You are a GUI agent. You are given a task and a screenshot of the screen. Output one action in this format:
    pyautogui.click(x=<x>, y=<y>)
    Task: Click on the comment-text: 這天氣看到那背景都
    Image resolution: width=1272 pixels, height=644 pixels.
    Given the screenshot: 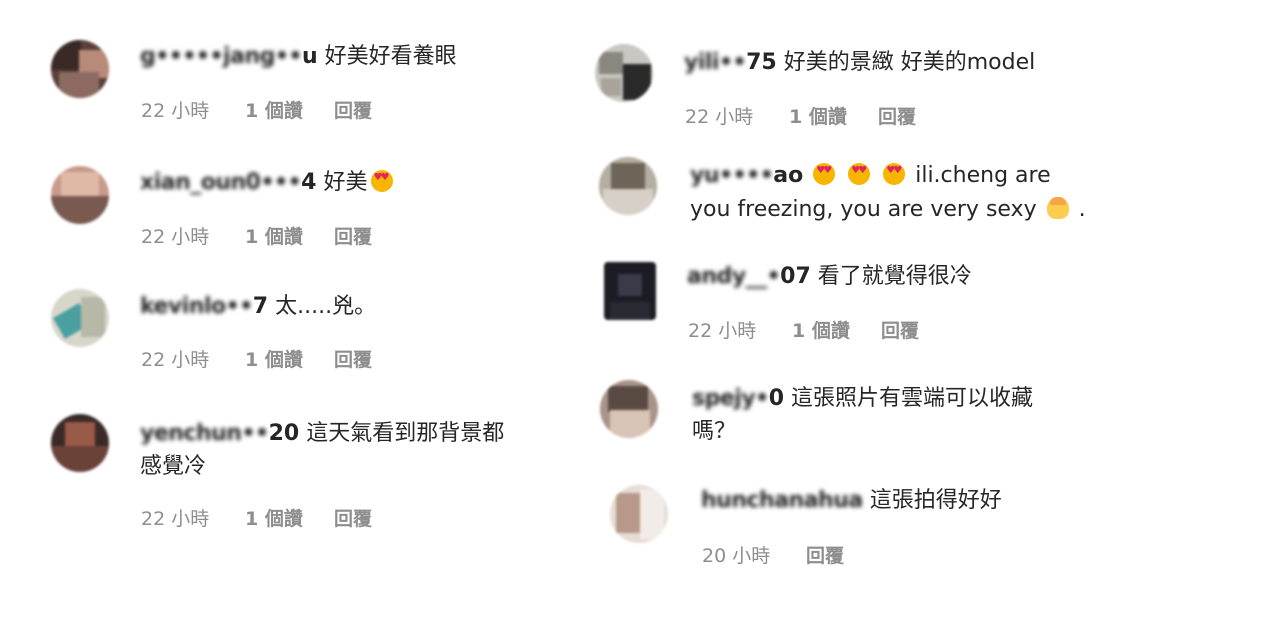 What is the action you would take?
    pyautogui.click(x=405, y=433)
    